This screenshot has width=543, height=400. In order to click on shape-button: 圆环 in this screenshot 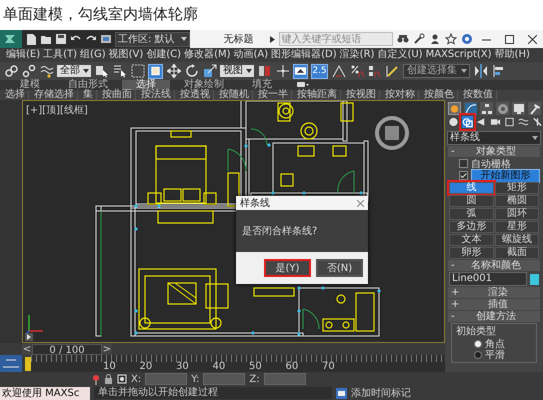, I will do `click(516, 214)`.